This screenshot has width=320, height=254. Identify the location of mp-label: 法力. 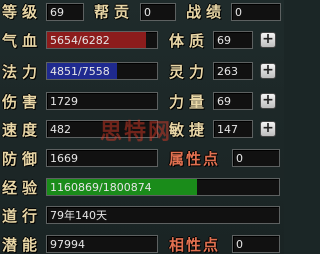
(22, 72).